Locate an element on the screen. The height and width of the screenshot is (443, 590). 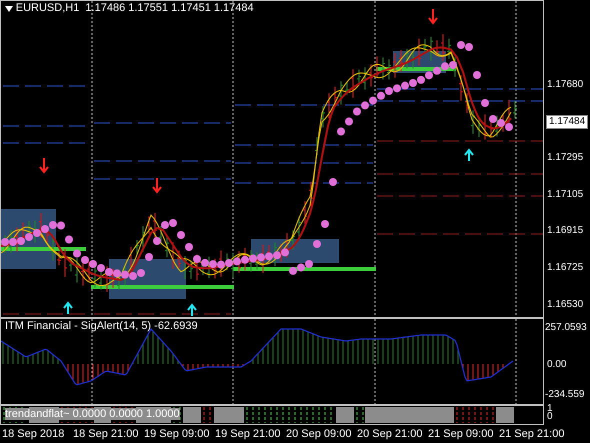
price-axis-label: 1.17680 is located at coordinates (565, 85).